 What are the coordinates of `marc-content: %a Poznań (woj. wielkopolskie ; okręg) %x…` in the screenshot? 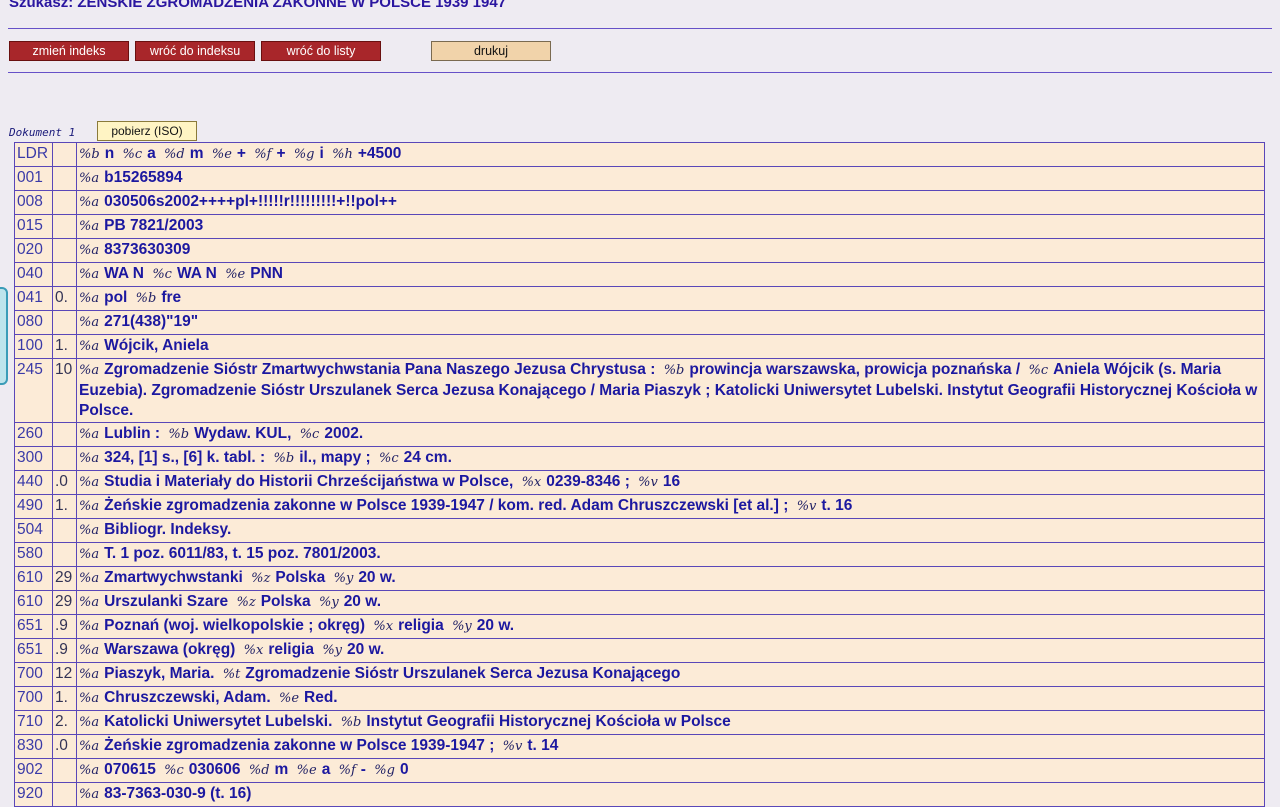 It's located at (670, 626).